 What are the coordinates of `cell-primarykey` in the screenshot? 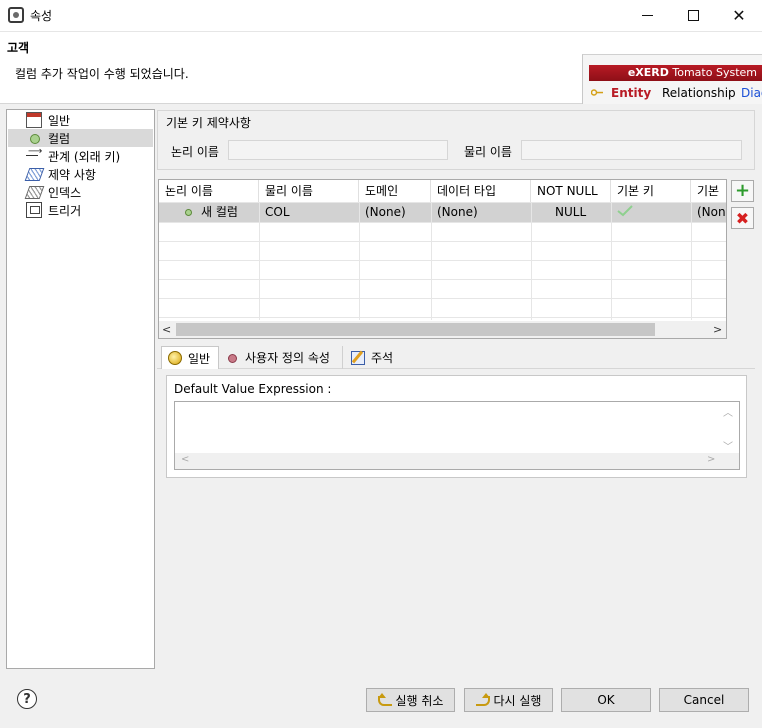 It's located at (651, 212).